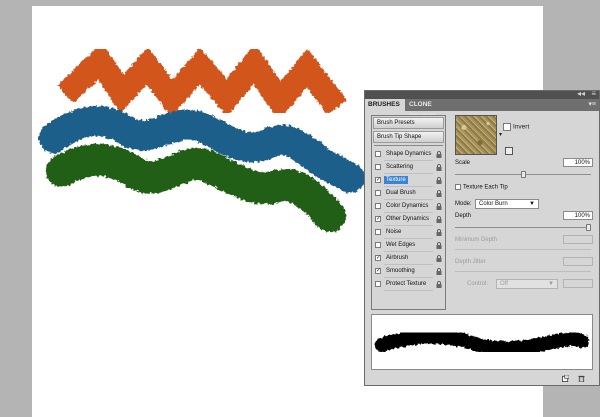 Image resolution: width=600 pixels, height=417 pixels. What do you see at coordinates (578, 283) in the screenshot?
I see `control-extra-field` at bounding box center [578, 283].